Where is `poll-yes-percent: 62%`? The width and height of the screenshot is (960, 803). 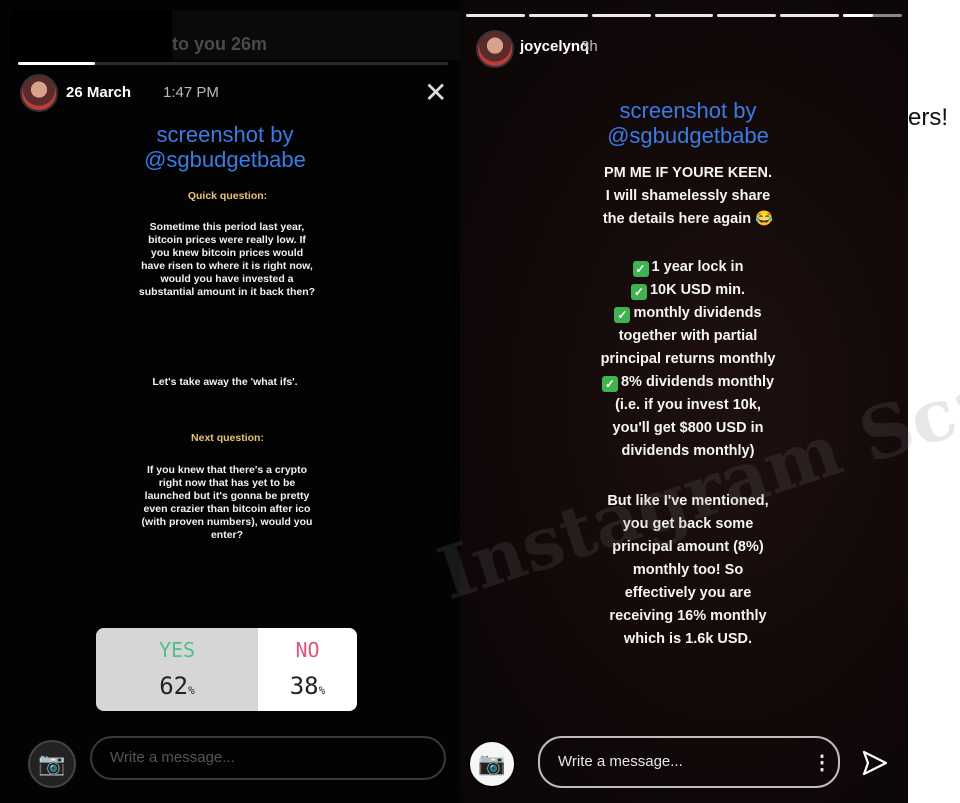 poll-yes-percent: 62% is located at coordinates (177, 686).